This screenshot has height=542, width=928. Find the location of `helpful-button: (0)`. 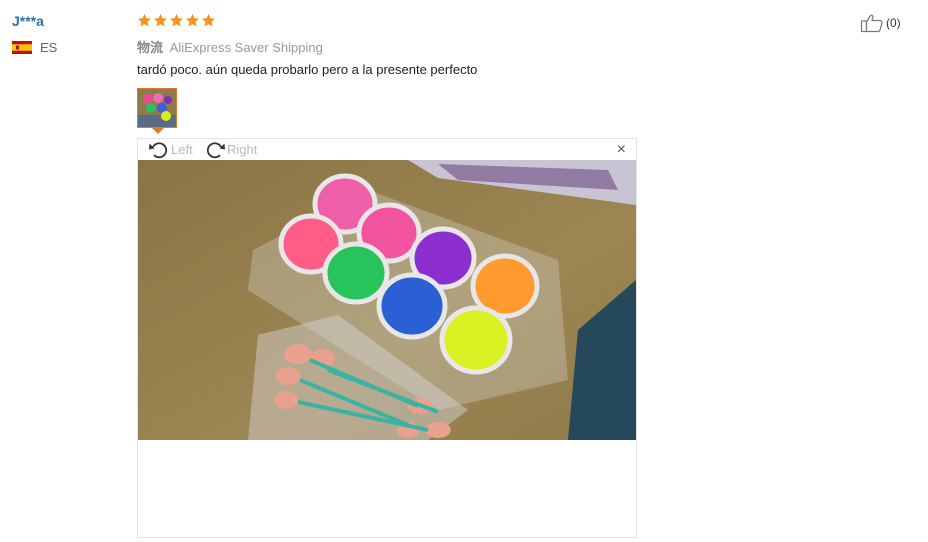

helpful-button: (0) is located at coordinates (880, 23).